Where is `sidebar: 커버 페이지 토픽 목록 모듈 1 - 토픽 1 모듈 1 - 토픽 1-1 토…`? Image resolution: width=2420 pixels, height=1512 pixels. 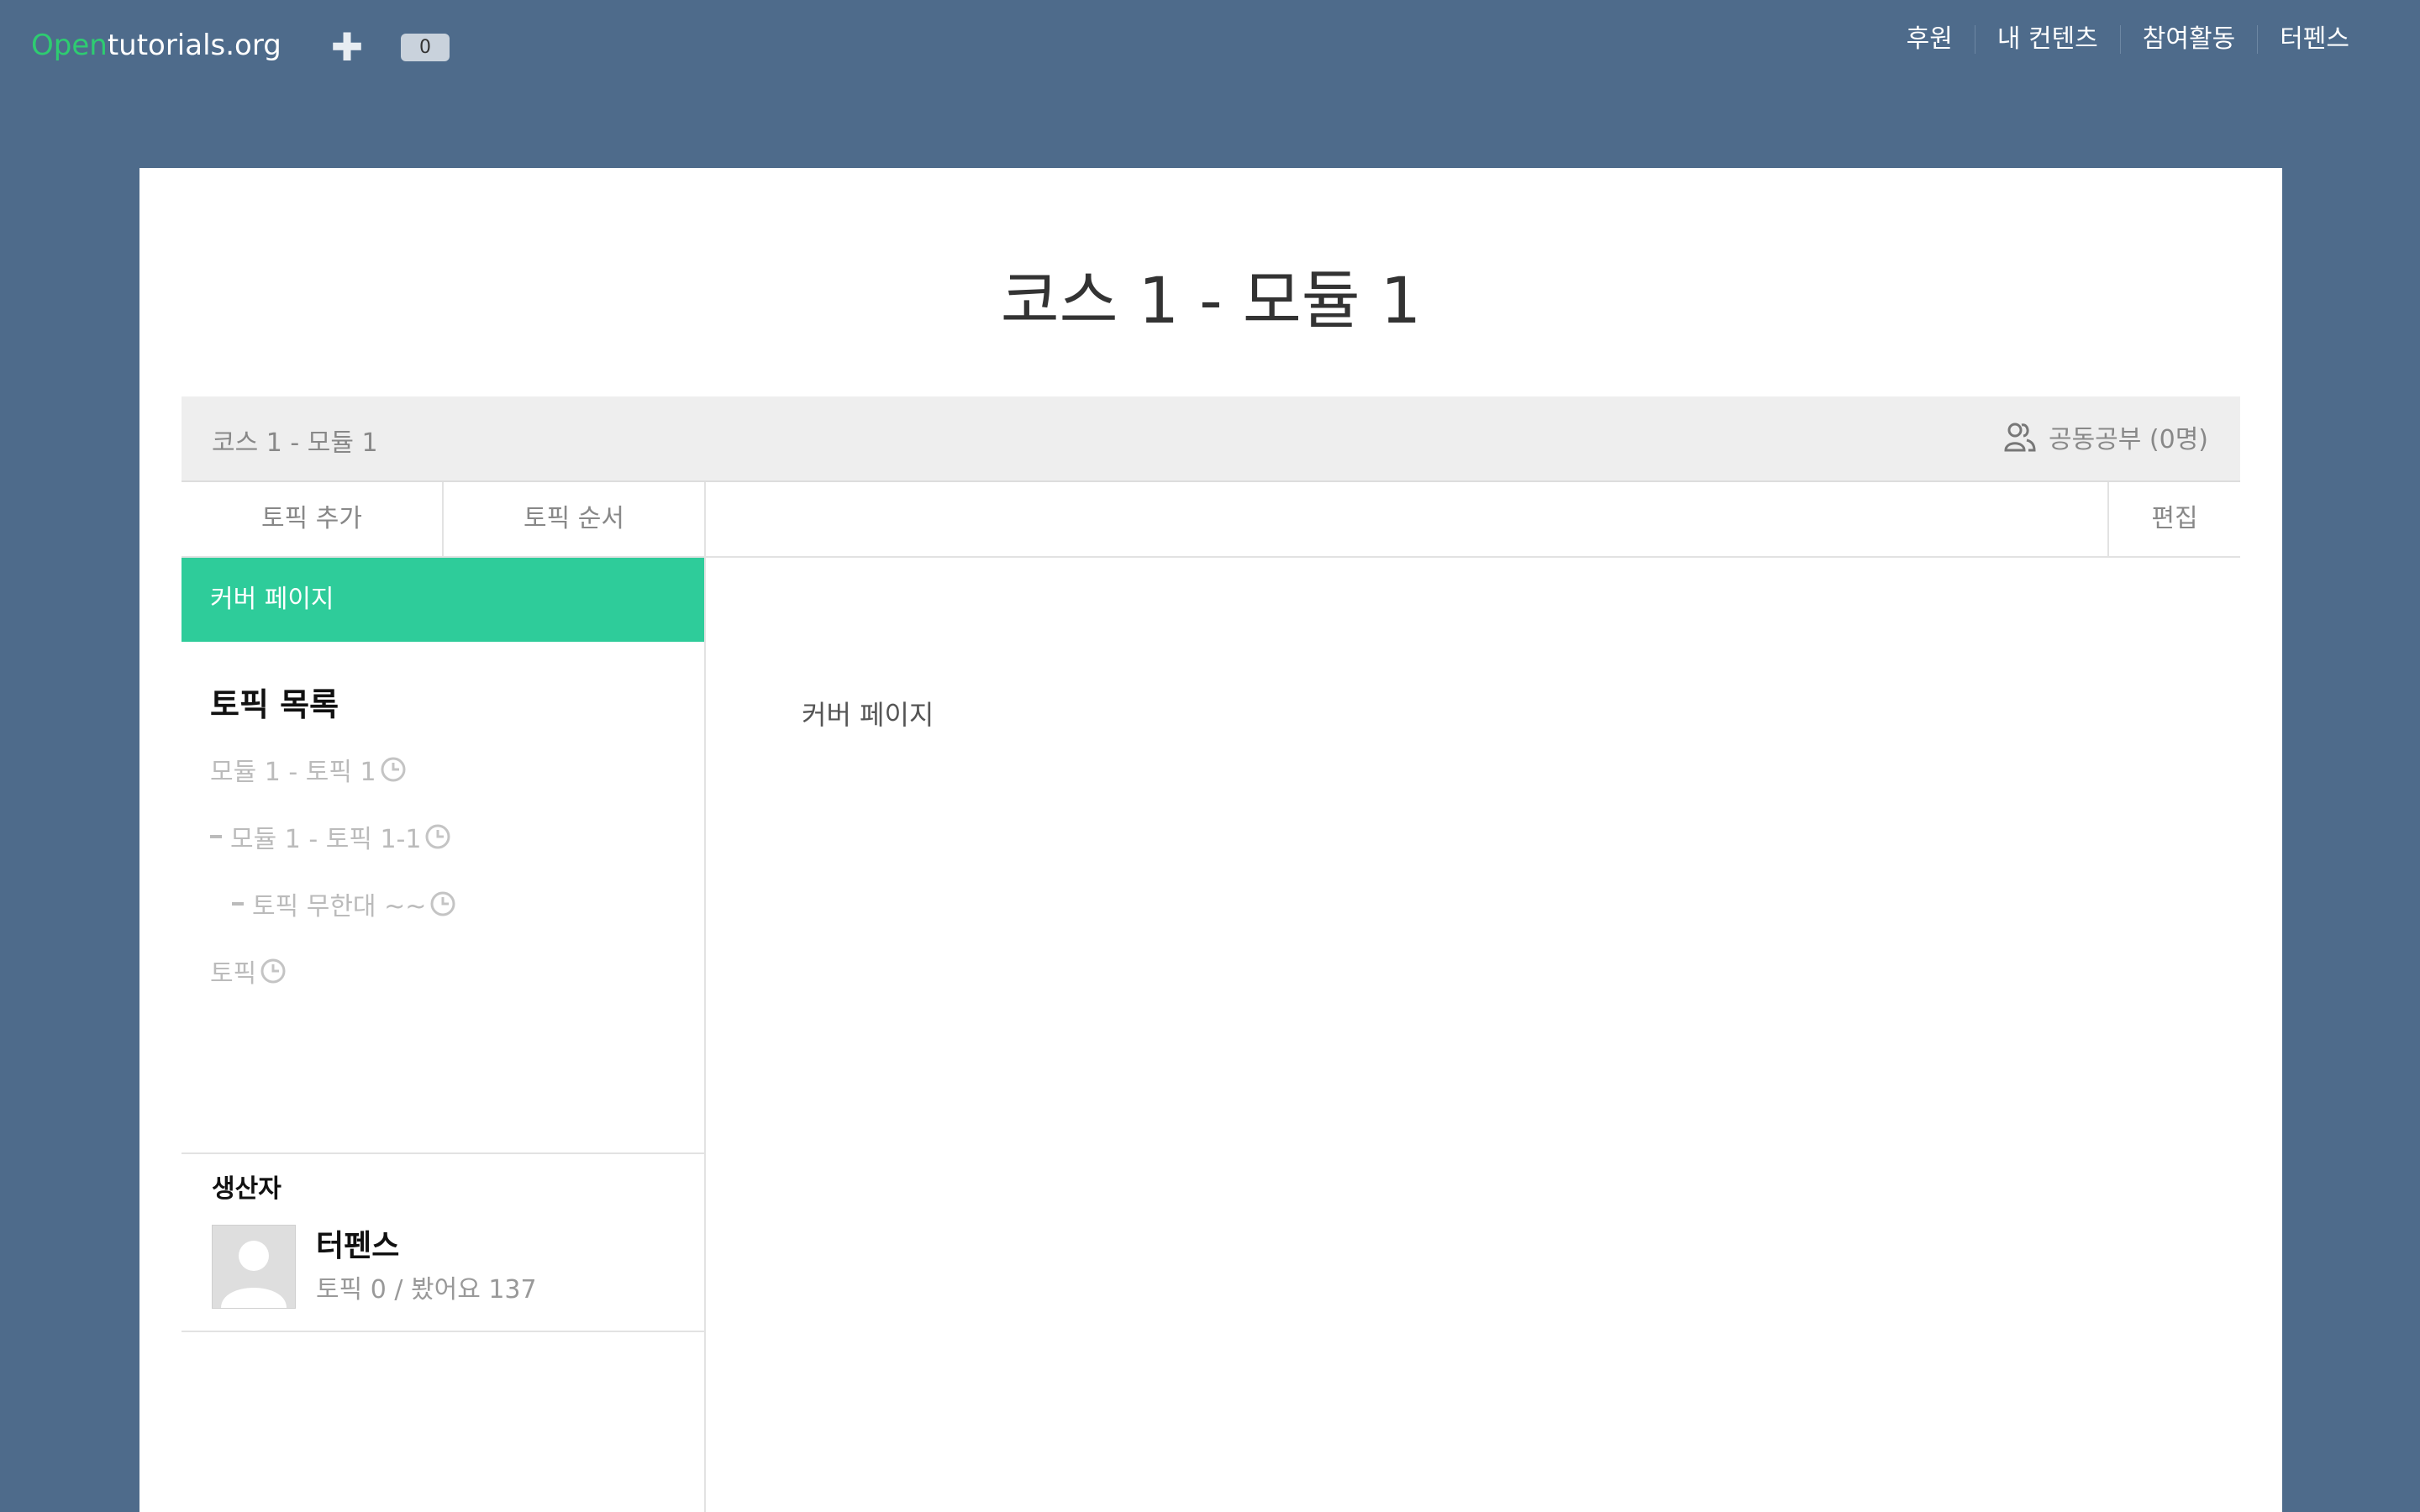 sidebar: 커버 페이지 토픽 목록 모듈 1 - 토픽 1 모듈 1 - 토픽 1-1 토… is located at coordinates (444, 1035).